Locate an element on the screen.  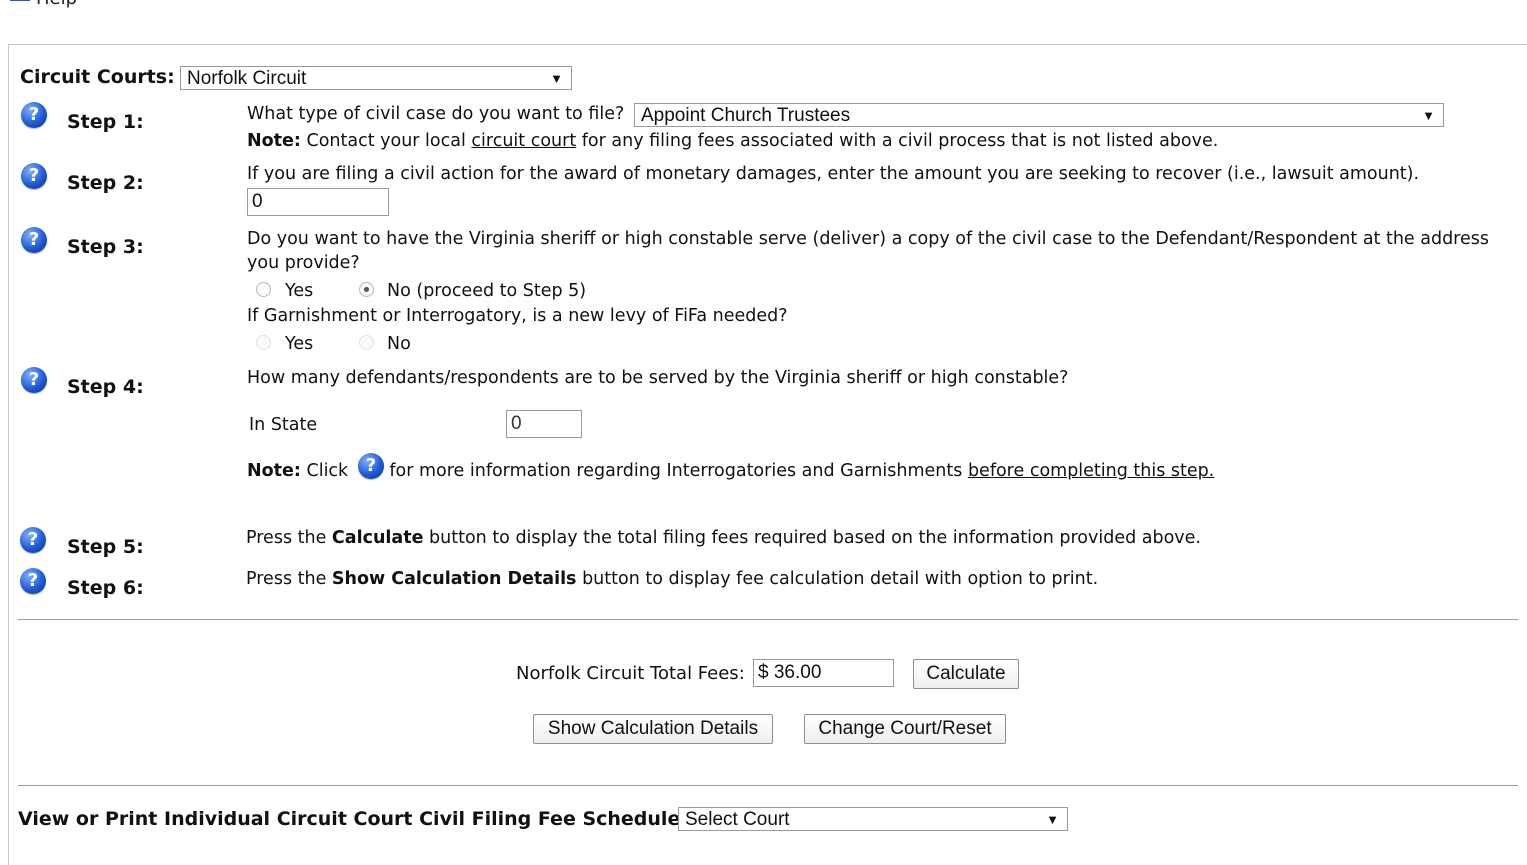
circuit-court-select: Norfolk Circuit ▼ is located at coordinates (376, 78).